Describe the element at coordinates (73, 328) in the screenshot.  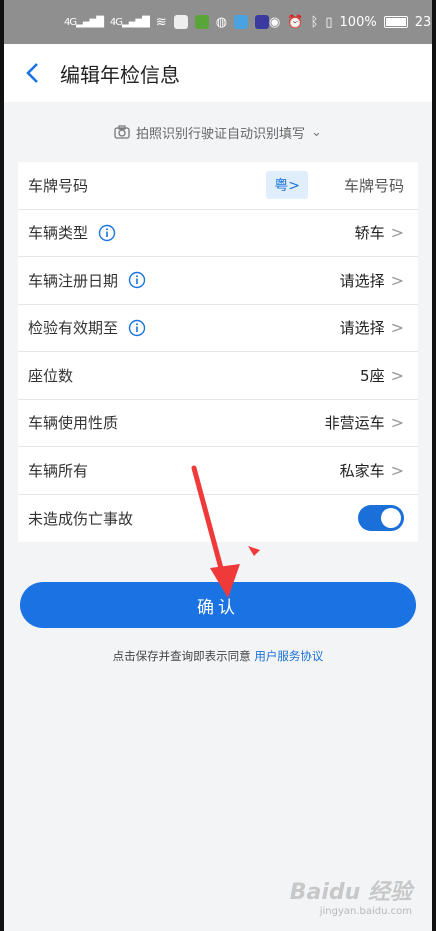
I see `row-label: 检验有效期至` at that location.